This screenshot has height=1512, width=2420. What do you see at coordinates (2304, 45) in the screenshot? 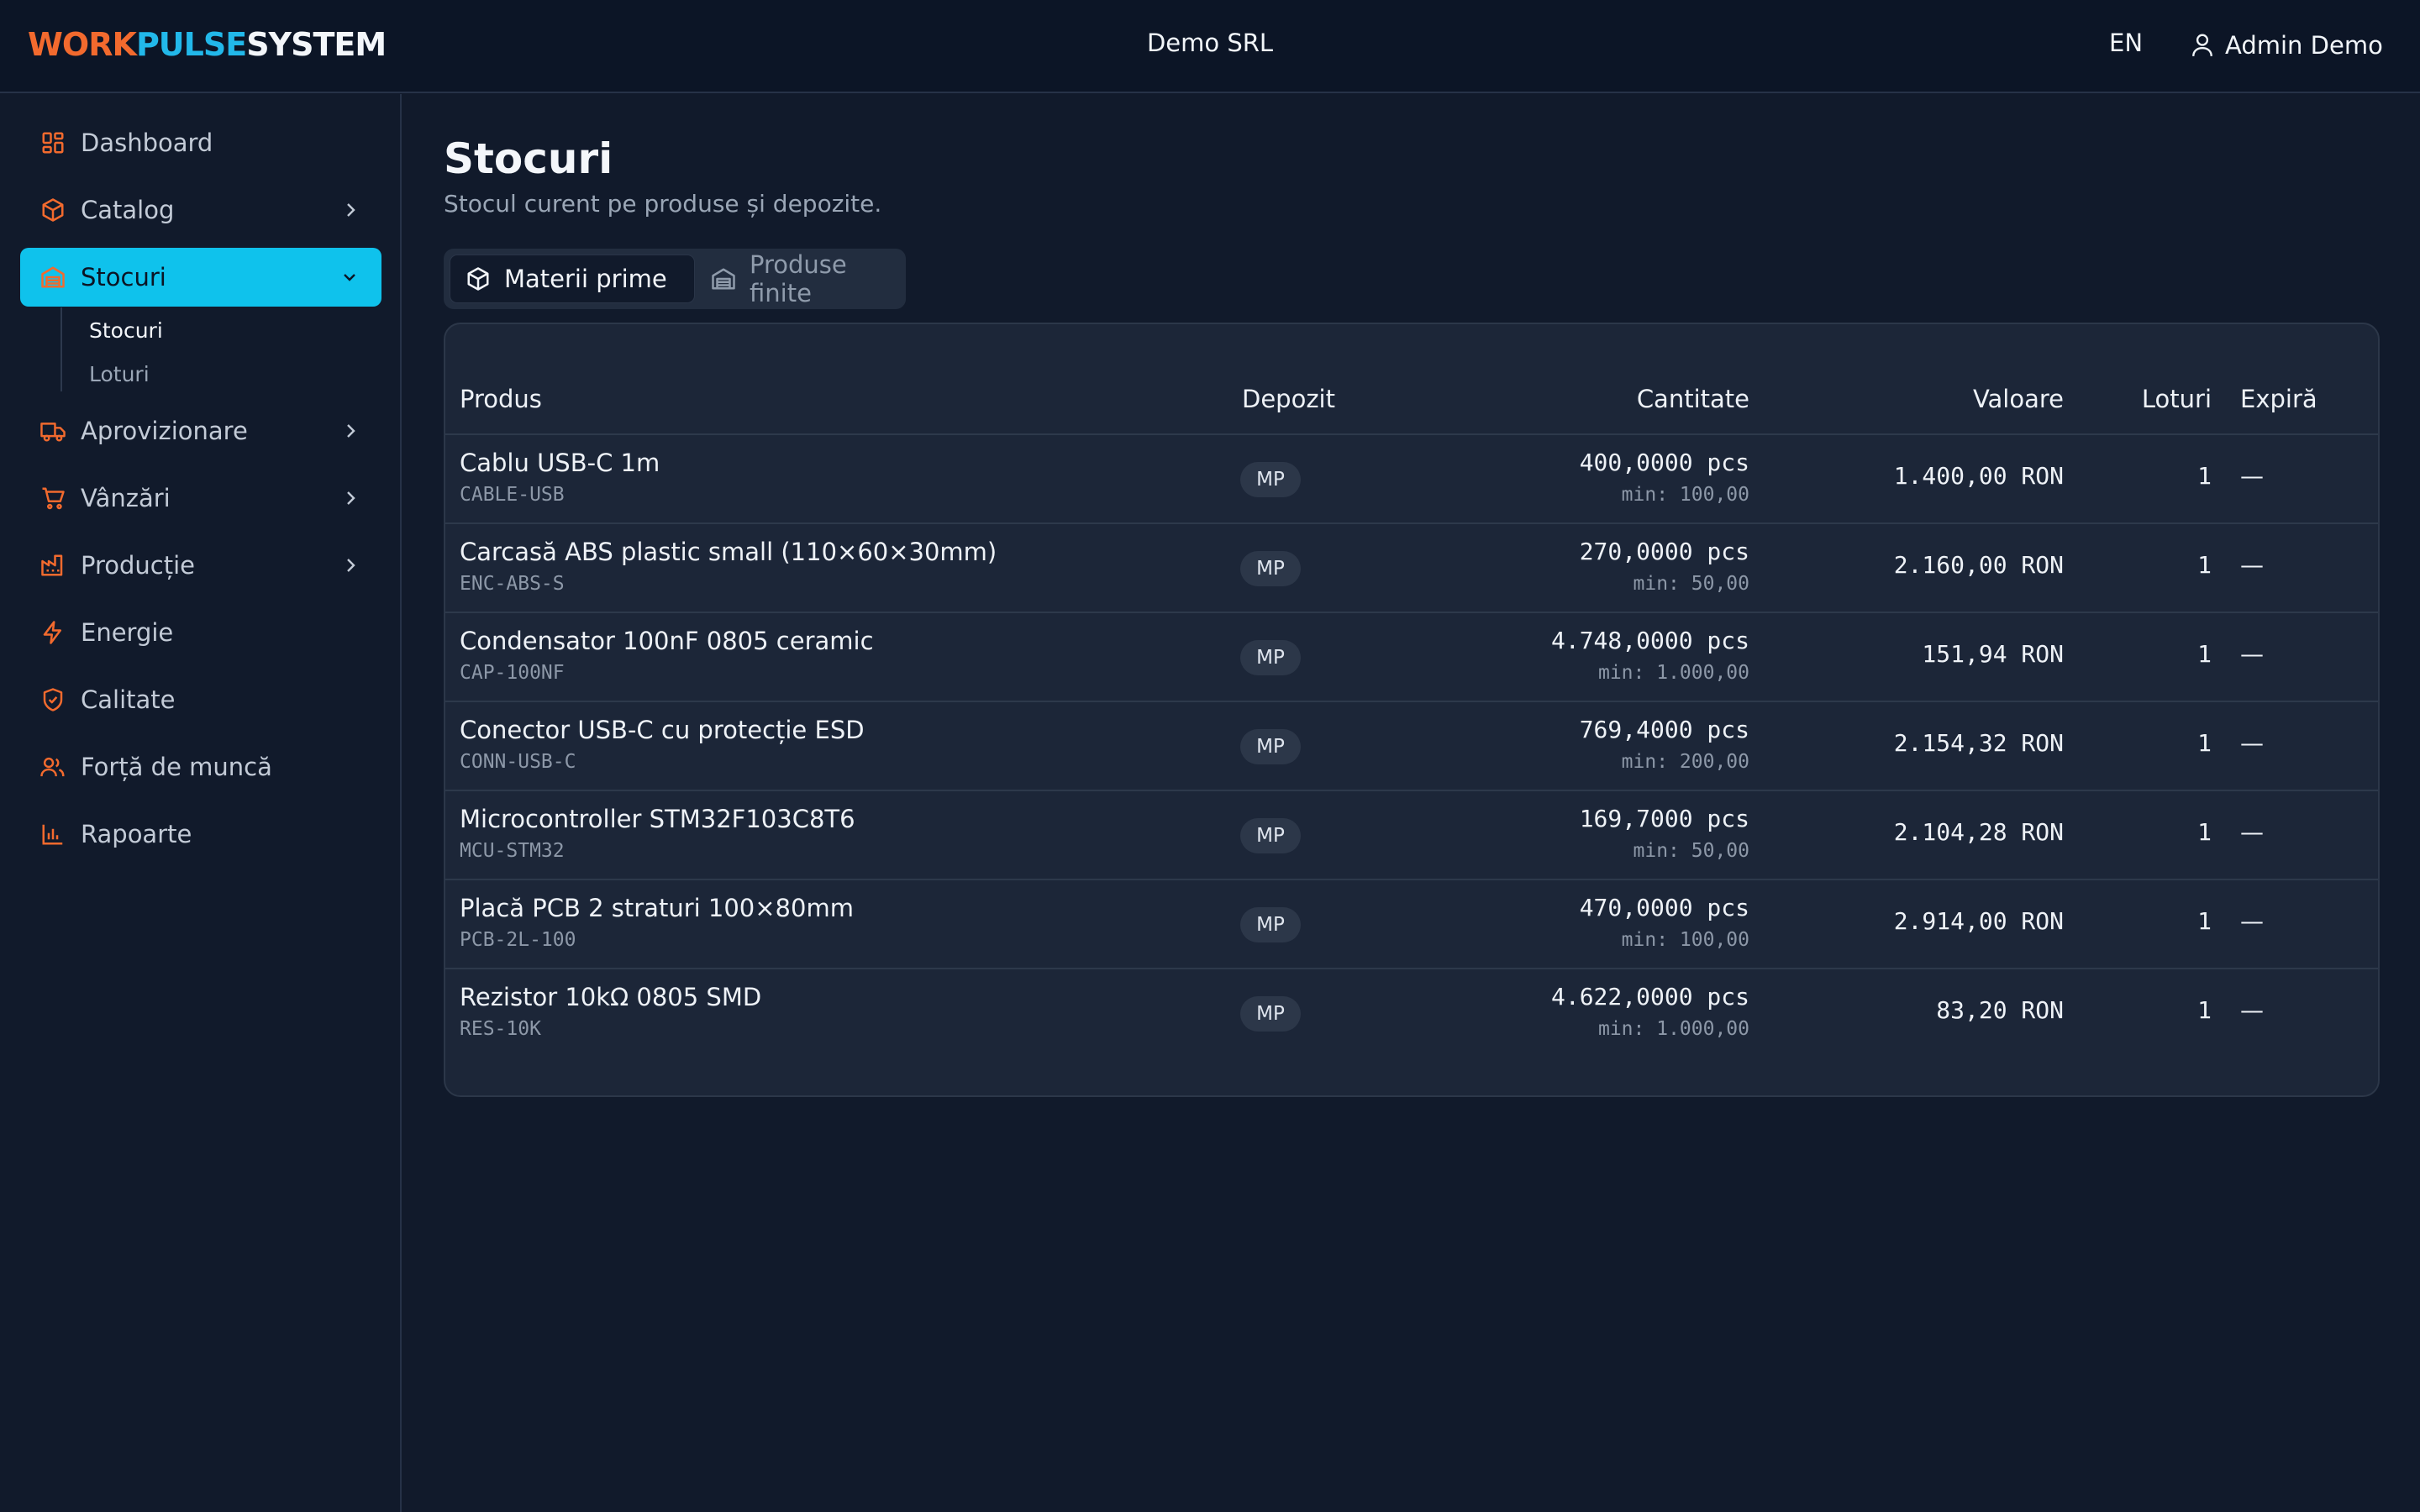
I see `user-name: Admin Demo` at bounding box center [2304, 45].